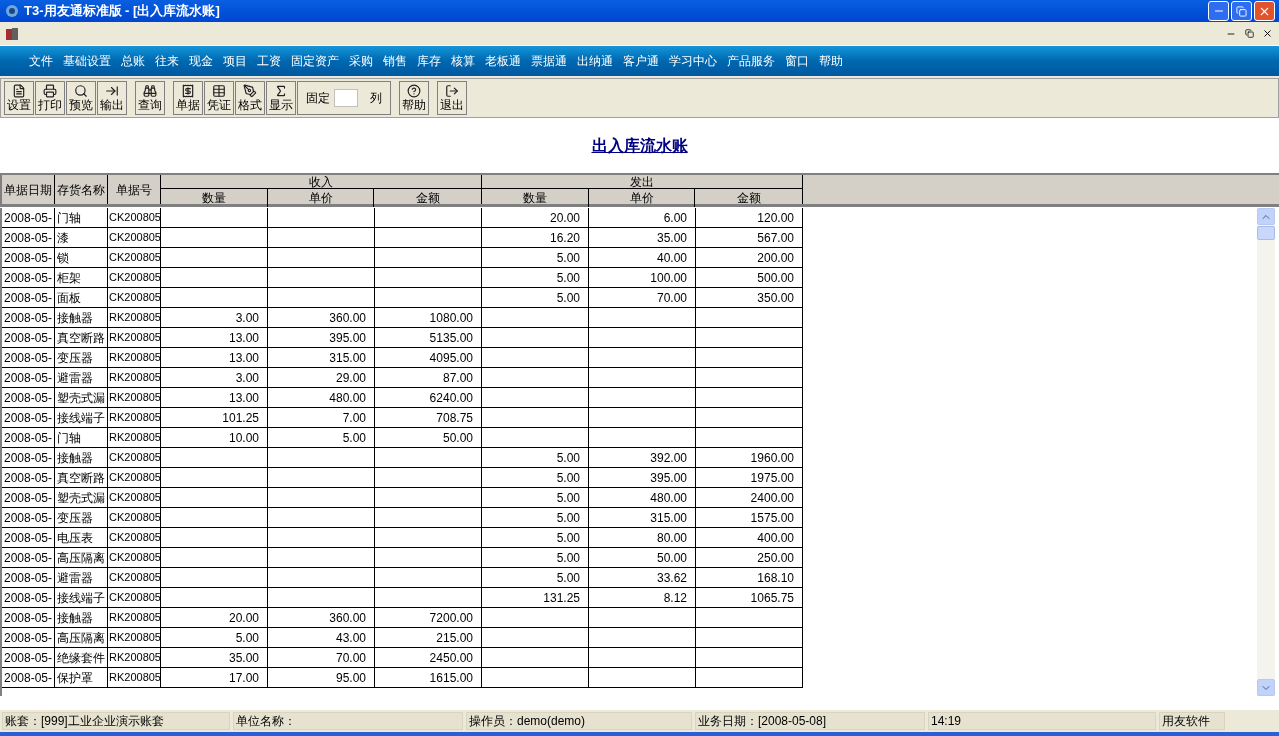 Image resolution: width=1279 pixels, height=736 pixels. Describe the element at coordinates (428, 618) in the screenshot. I see `table-cell: 7200.00` at that location.